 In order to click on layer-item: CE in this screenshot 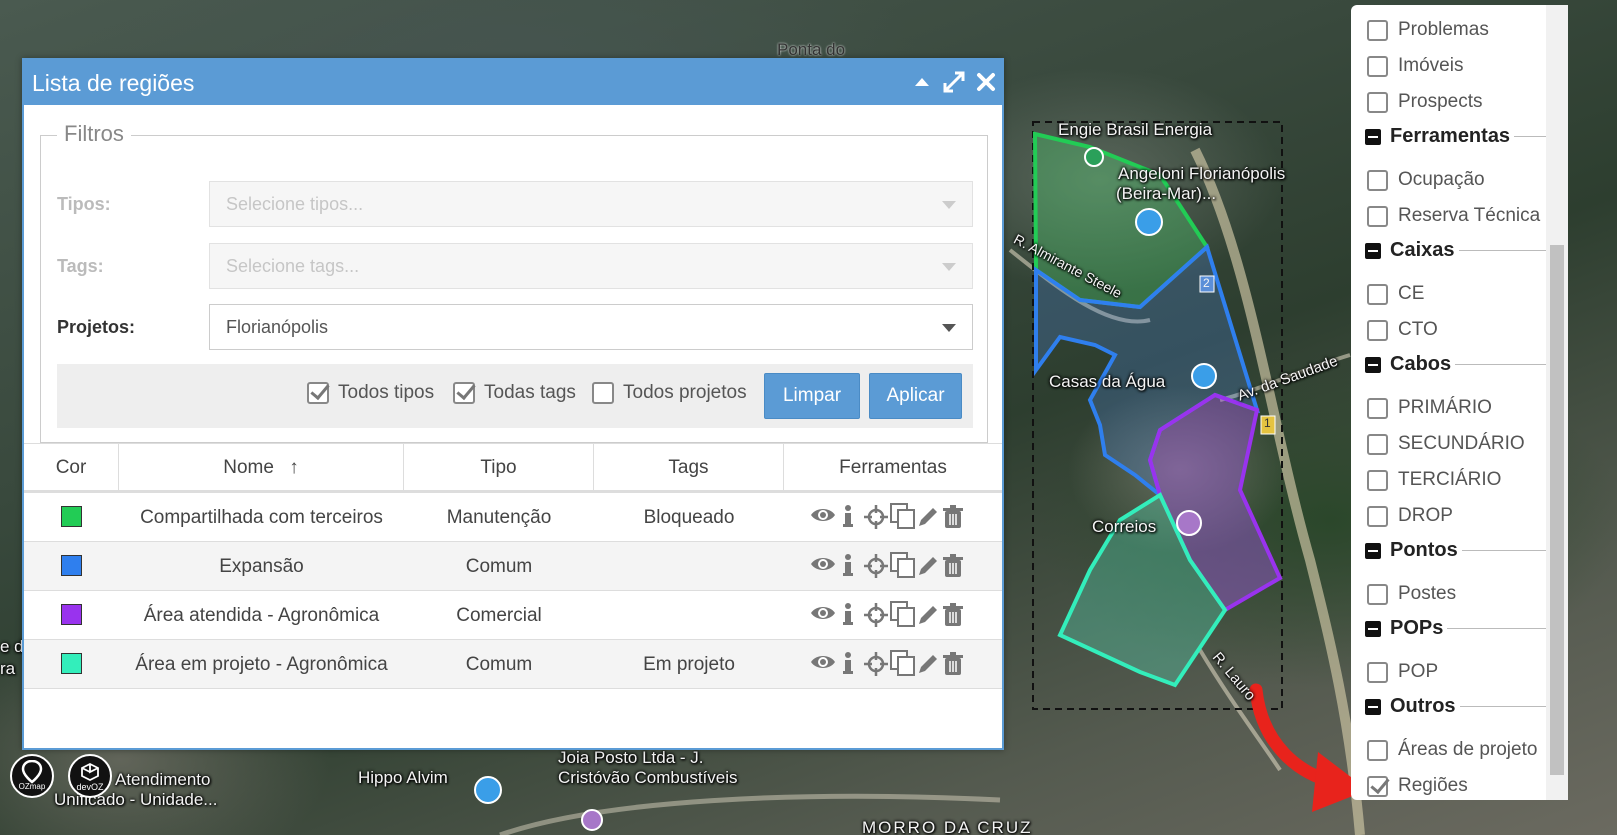, I will do `click(1395, 294)`.